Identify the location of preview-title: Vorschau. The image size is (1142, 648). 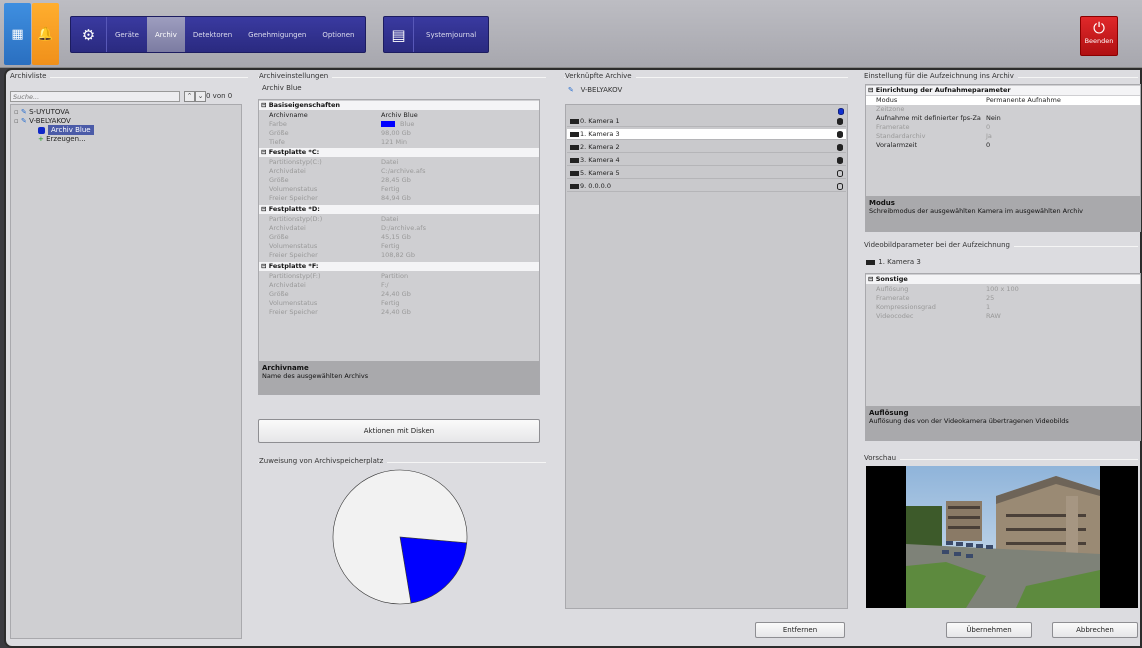
(882, 458).